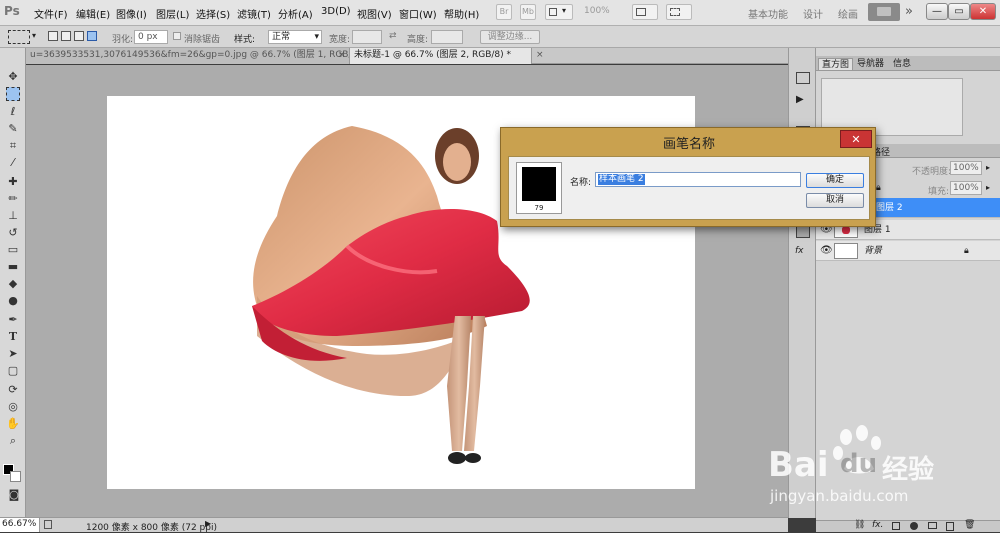 The width and height of the screenshot is (1000, 533). Describe the element at coordinates (202, 40) in the screenshot. I see `antialias-label: 消除锯齿` at that location.